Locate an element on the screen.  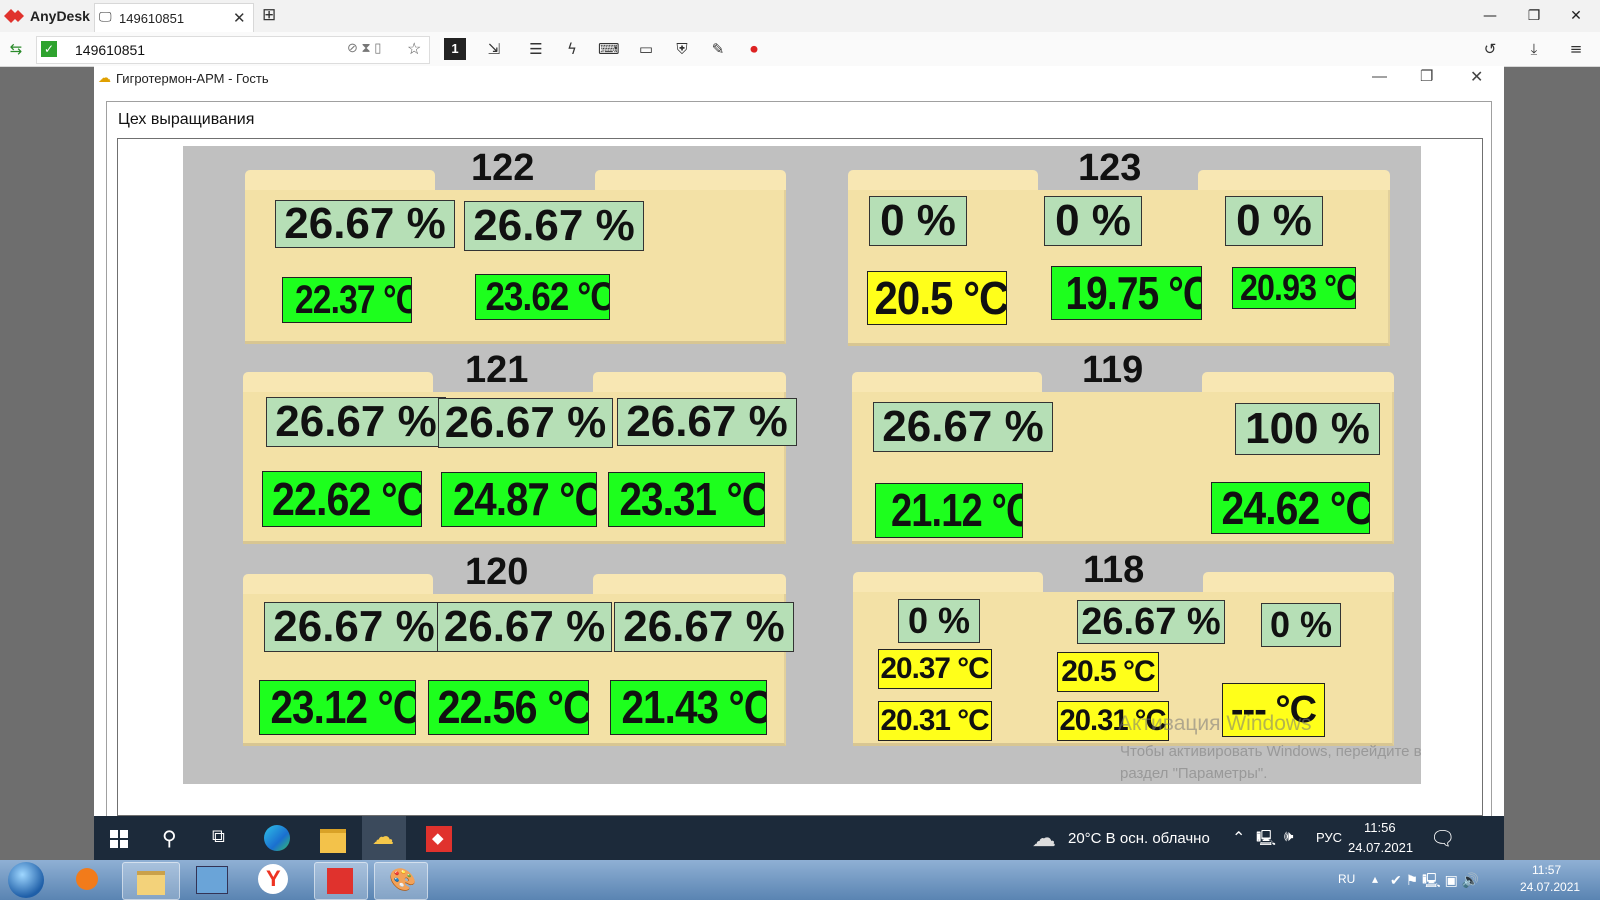
local-tray-arrow-icon: ▴ is located at coordinates (1375, 879).